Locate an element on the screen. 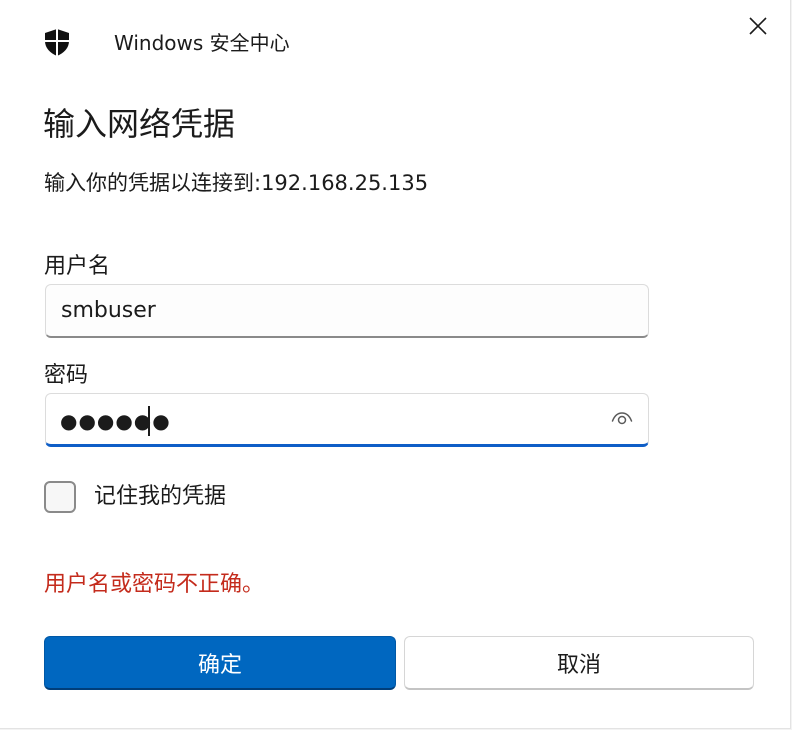 This screenshot has height=730, width=792. cancel-button: 取消 is located at coordinates (579, 663).